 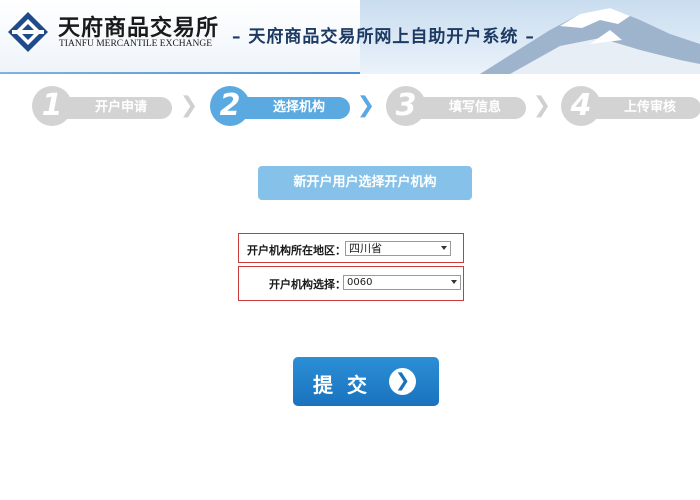 What do you see at coordinates (383, 37) in the screenshot?
I see `page-title: – 天府商品交易所网上自助开户系统 –` at bounding box center [383, 37].